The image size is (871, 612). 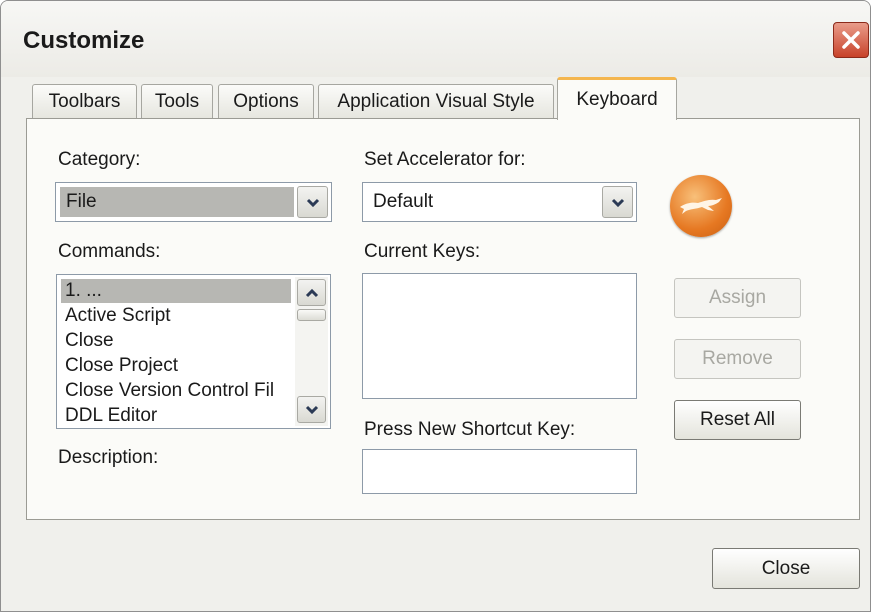 I want to click on close-icon, so click(x=851, y=40).